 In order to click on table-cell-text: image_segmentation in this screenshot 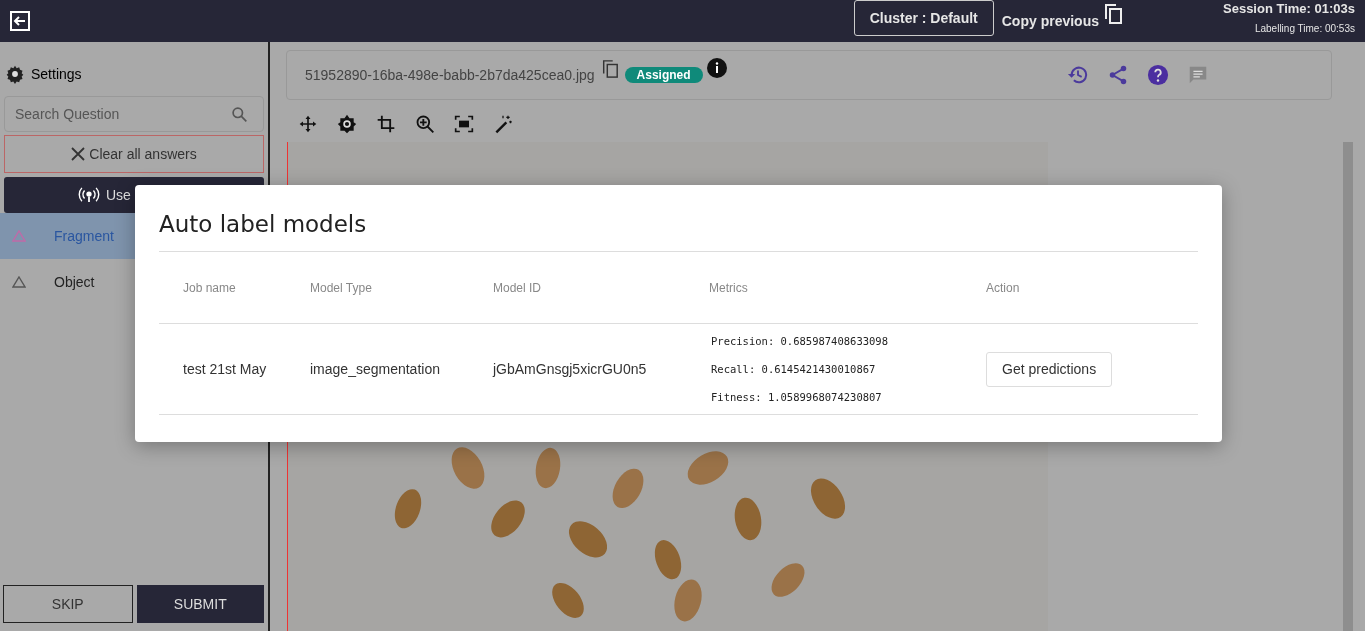, I will do `click(375, 369)`.